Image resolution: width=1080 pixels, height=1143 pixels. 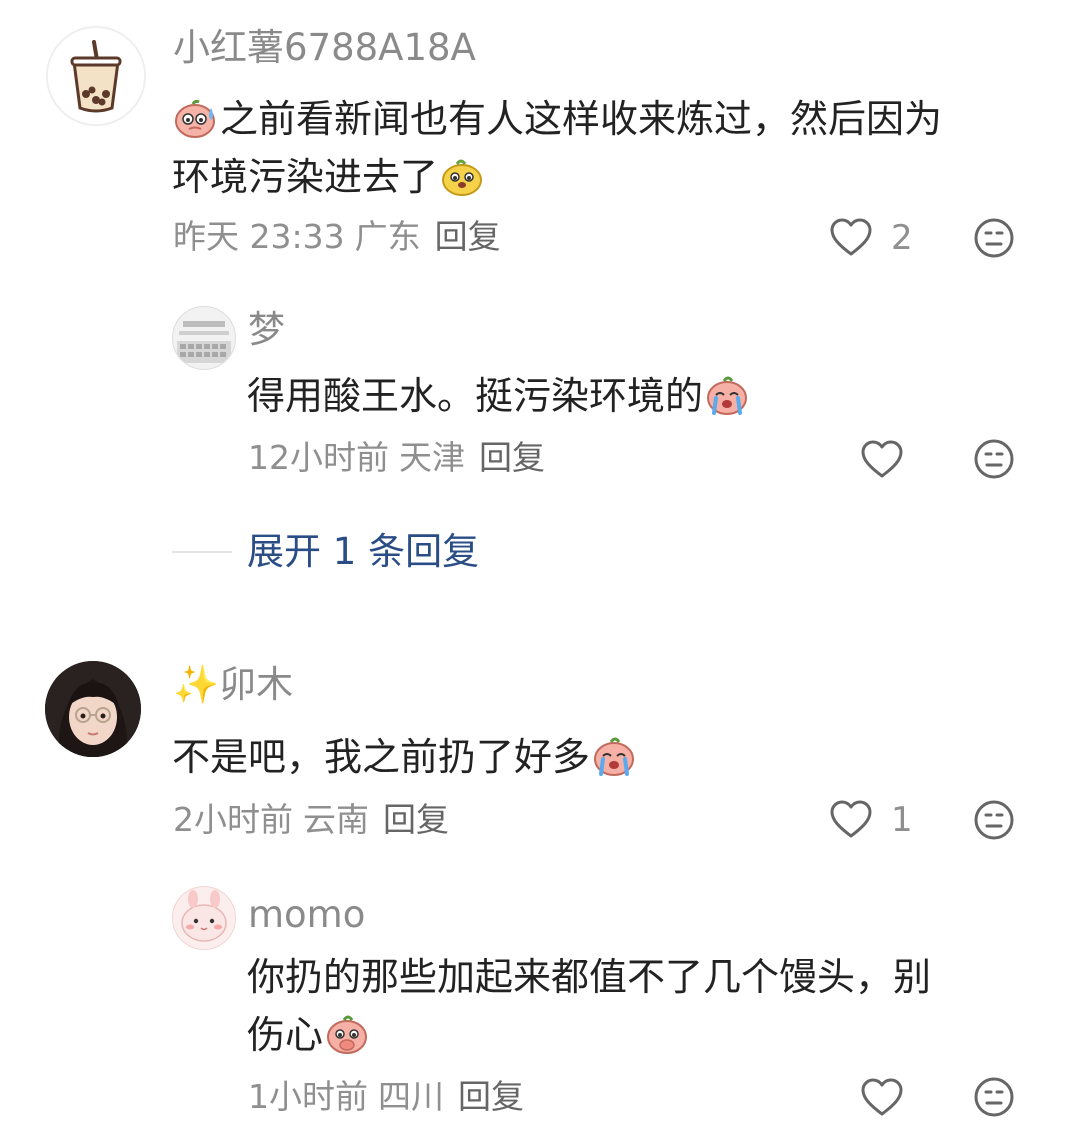 What do you see at coordinates (589, 1006) in the screenshot?
I see `reply-text: 你扔的那些加起来都值不了几个馒头，别 伤心` at bounding box center [589, 1006].